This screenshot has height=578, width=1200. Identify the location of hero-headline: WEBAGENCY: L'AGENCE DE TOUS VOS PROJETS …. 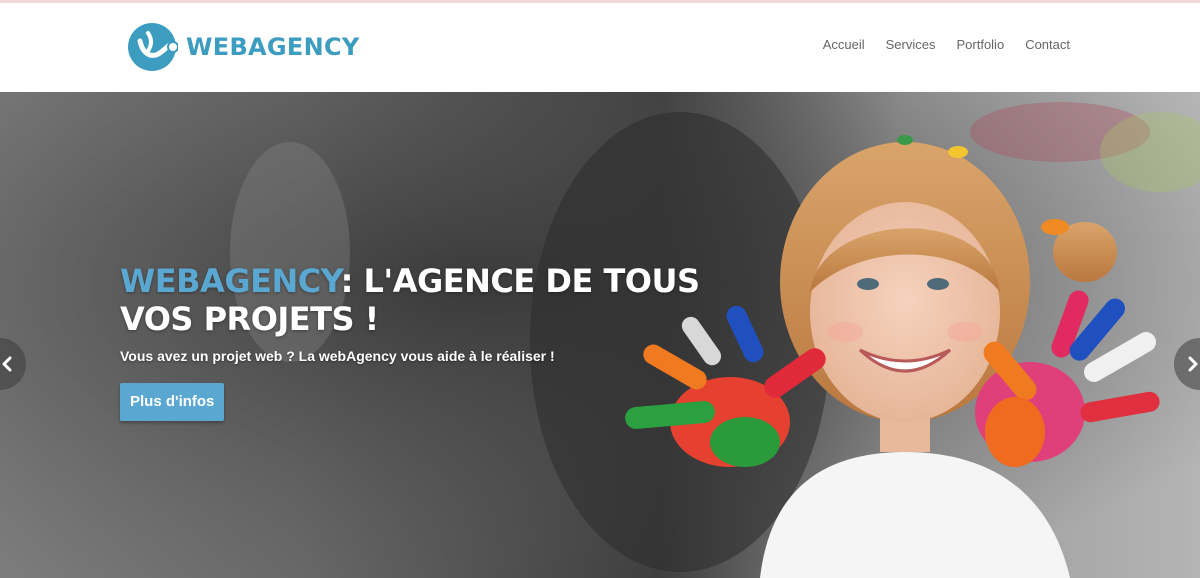
(430, 300).